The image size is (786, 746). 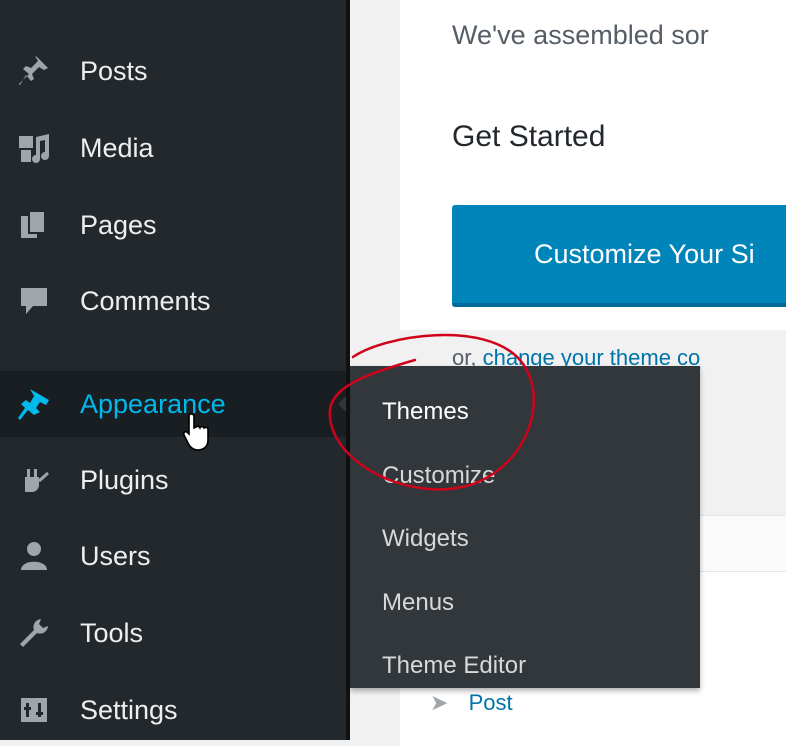 What do you see at coordinates (491, 702) in the screenshot?
I see `post-link: Post` at bounding box center [491, 702].